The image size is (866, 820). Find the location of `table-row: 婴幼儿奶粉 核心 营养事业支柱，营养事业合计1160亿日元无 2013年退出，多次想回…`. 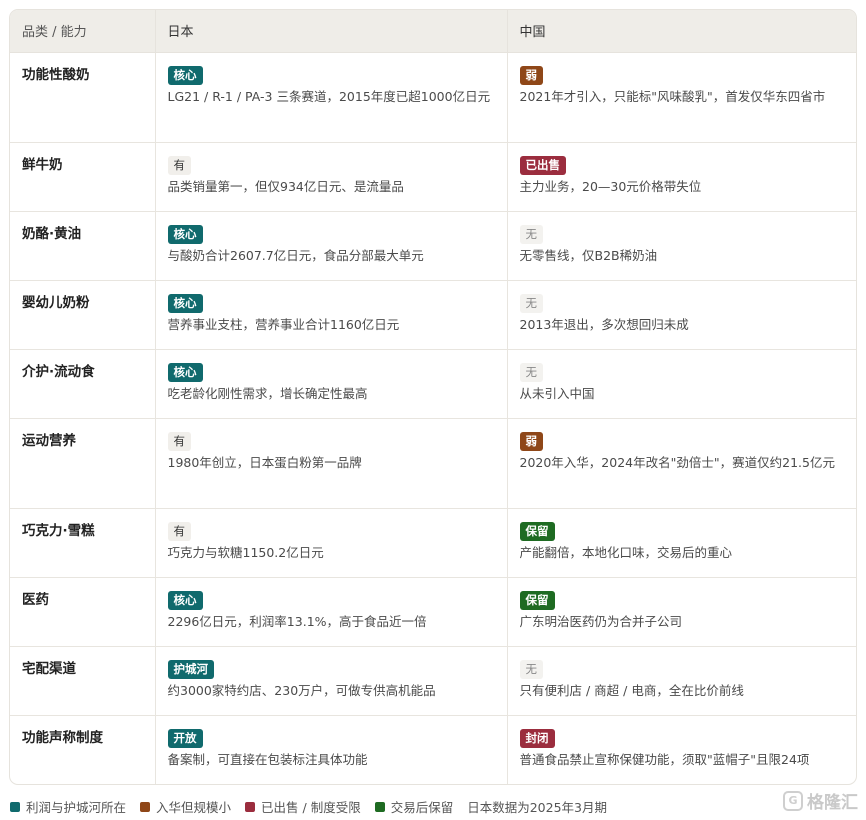

table-row: 婴幼儿奶粉 核心 营养事业支柱，营养事业合计1160亿日元无 2013年退出，多次想回… is located at coordinates (433, 315).